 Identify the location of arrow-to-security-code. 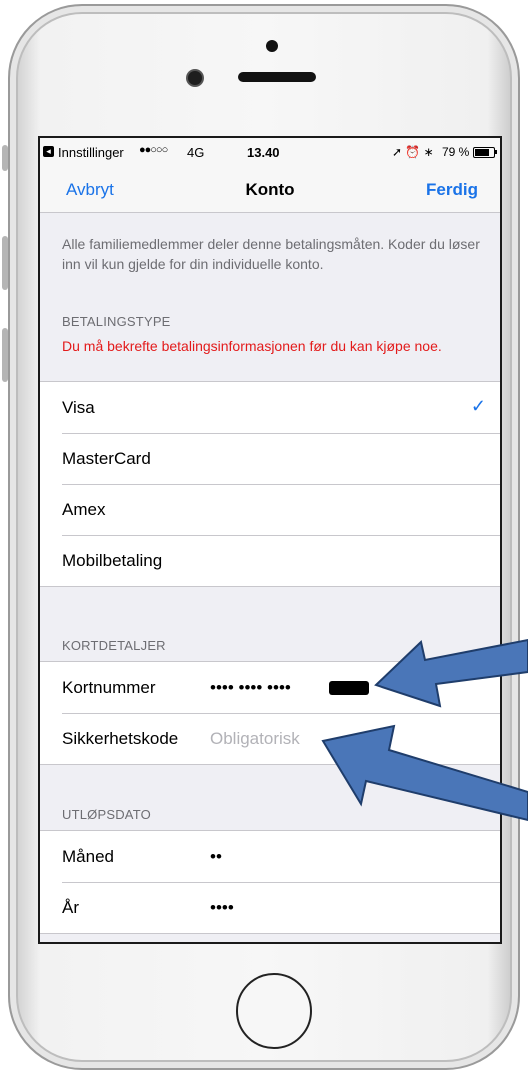
(424, 773).